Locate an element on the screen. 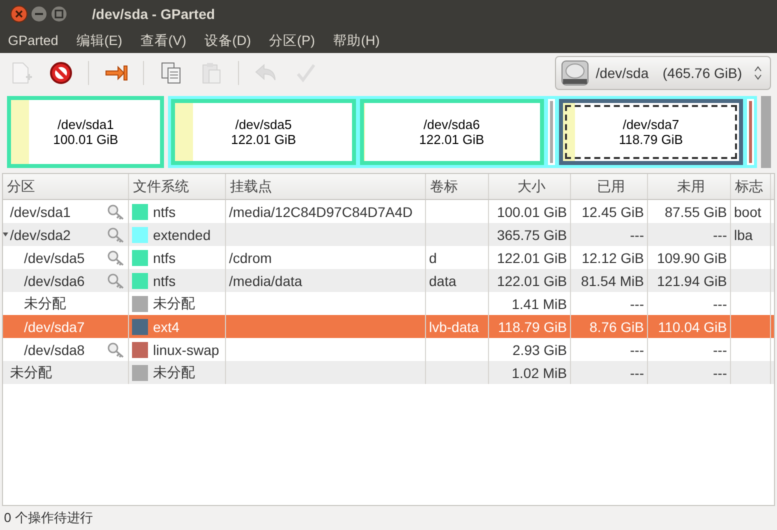  close-icon is located at coordinates (19, 14).